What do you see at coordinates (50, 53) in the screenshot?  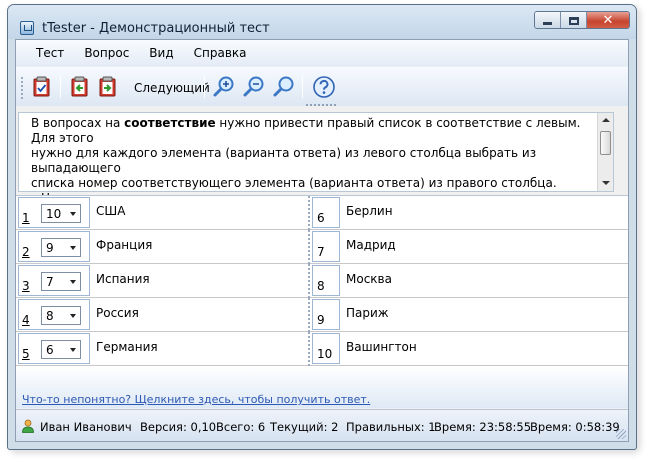 I see `menu-test: Тест` at bounding box center [50, 53].